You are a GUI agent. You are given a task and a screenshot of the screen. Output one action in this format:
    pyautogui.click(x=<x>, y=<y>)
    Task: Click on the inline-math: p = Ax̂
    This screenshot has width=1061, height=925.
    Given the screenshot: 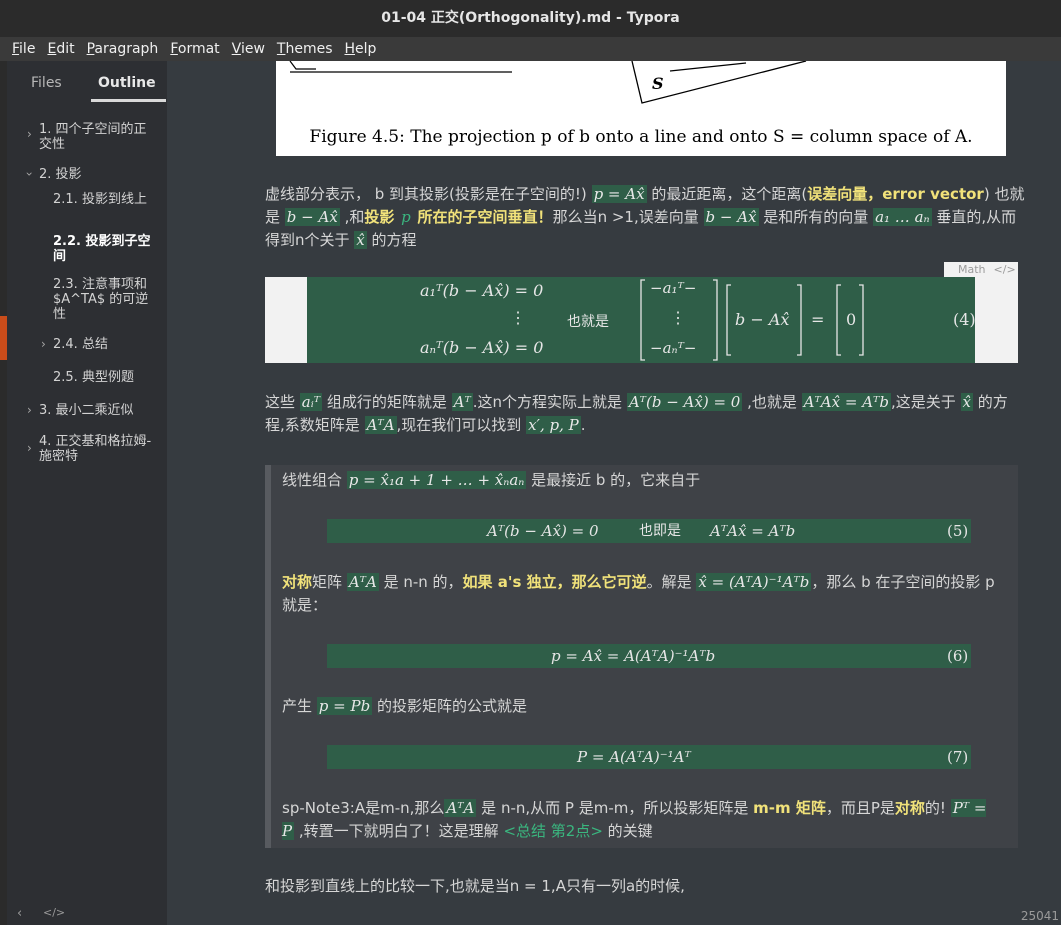 What is the action you would take?
    pyautogui.click(x=619, y=194)
    